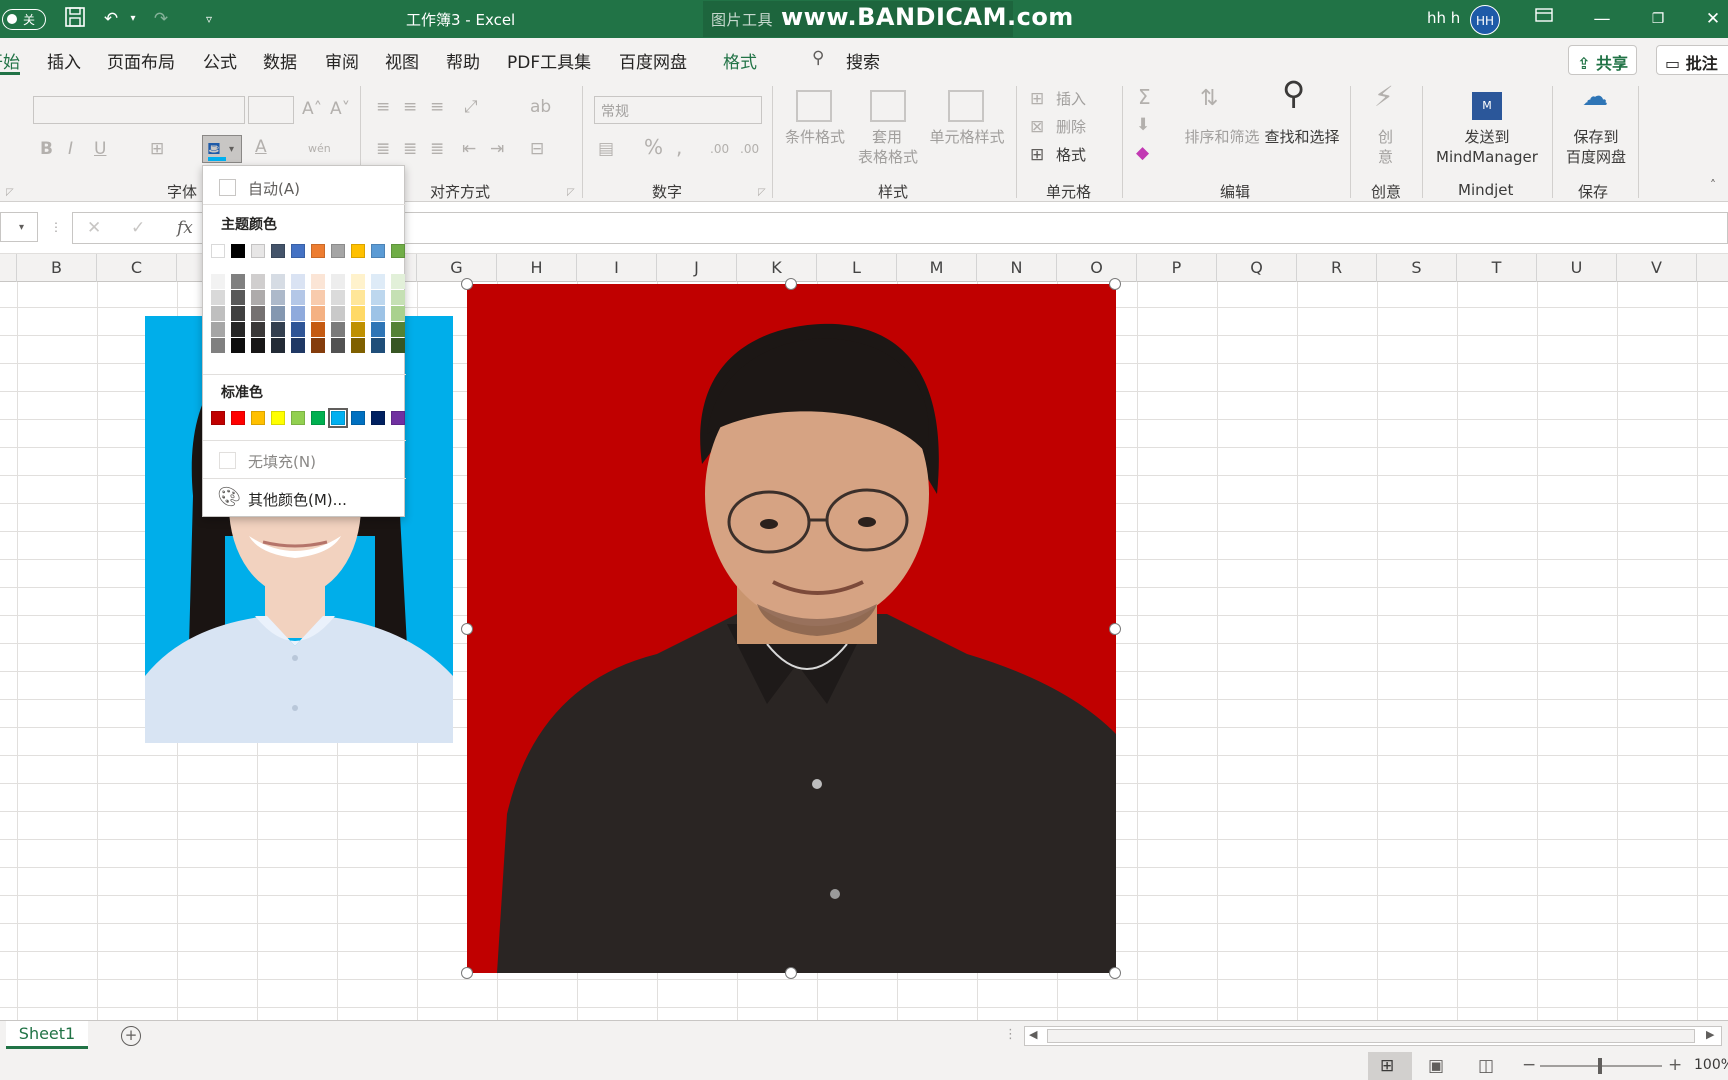 This screenshot has width=1728, height=1080. What do you see at coordinates (888, 157) in the screenshot?
I see `table-format-label-2: 表格格式` at bounding box center [888, 157].